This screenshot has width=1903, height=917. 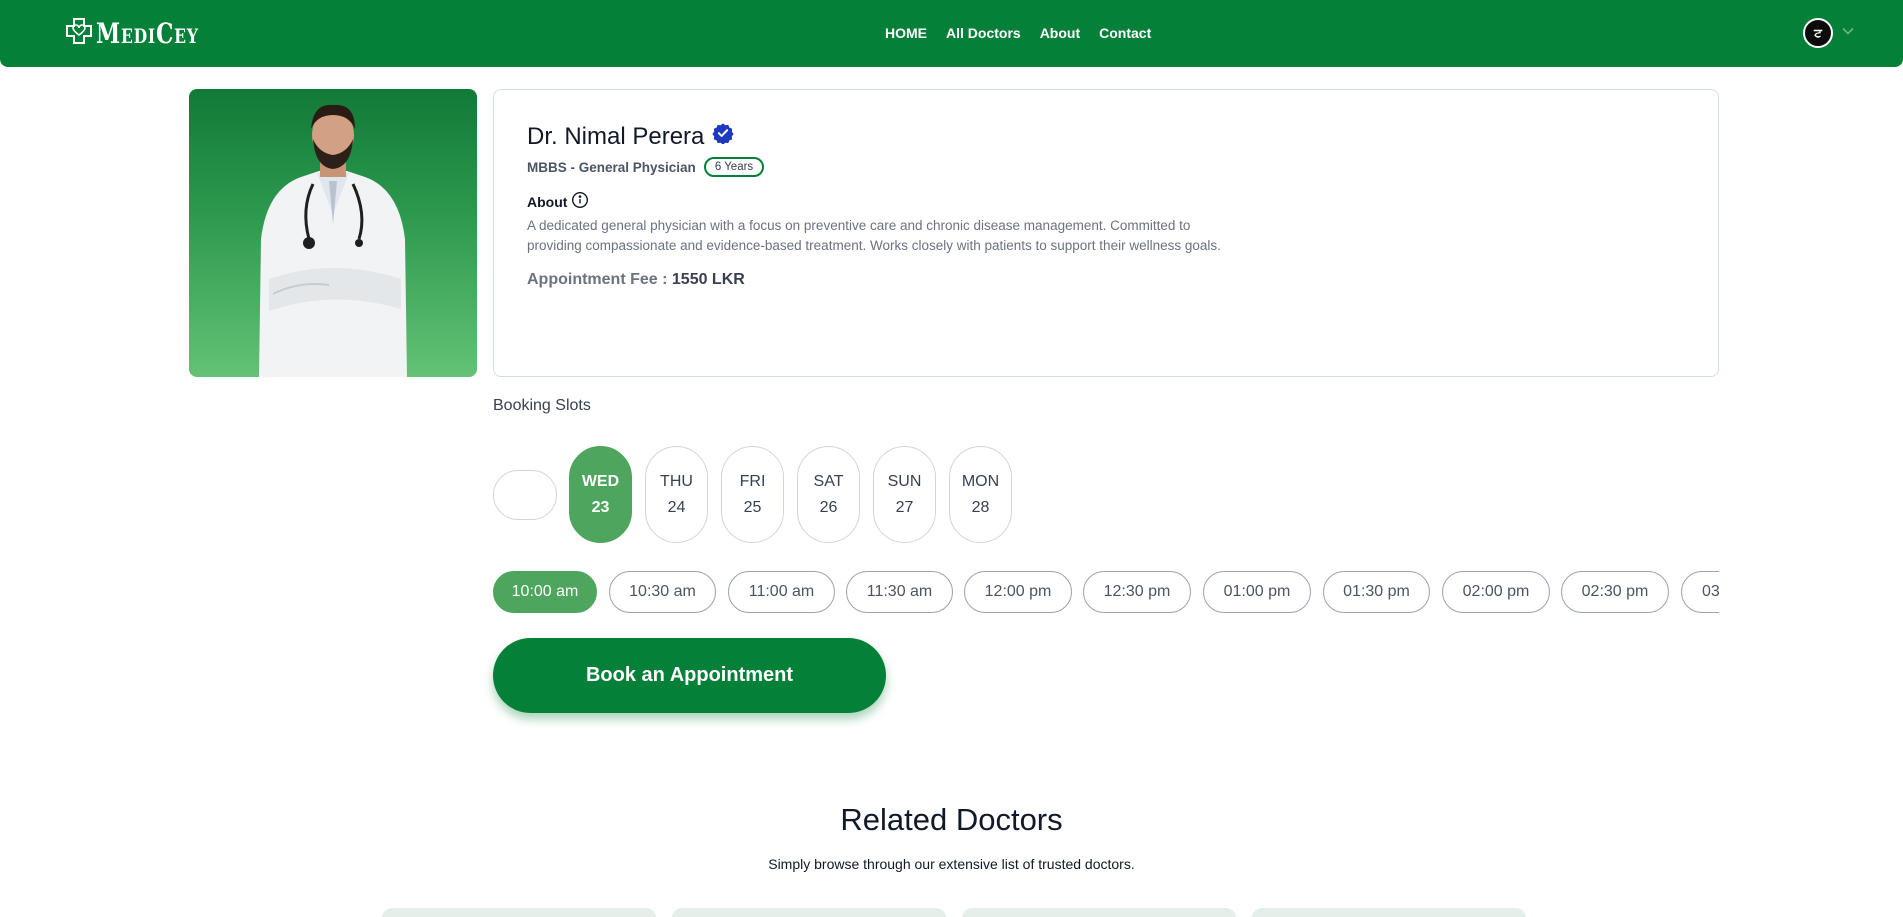 I want to click on day-slot-sun-27: SUN 27, so click(x=904, y=494).